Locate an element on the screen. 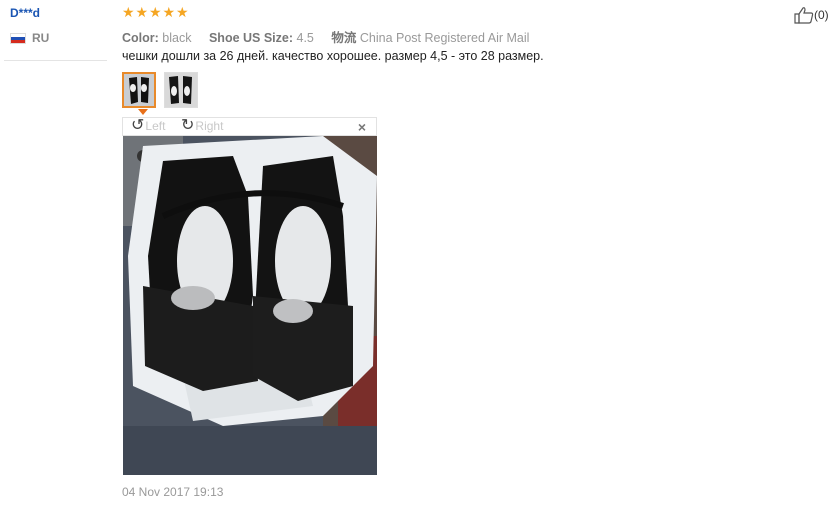 Image resolution: width=840 pixels, height=512 pixels. rating-stars: ★ ★ ★ ★ ★ is located at coordinates (156, 12).